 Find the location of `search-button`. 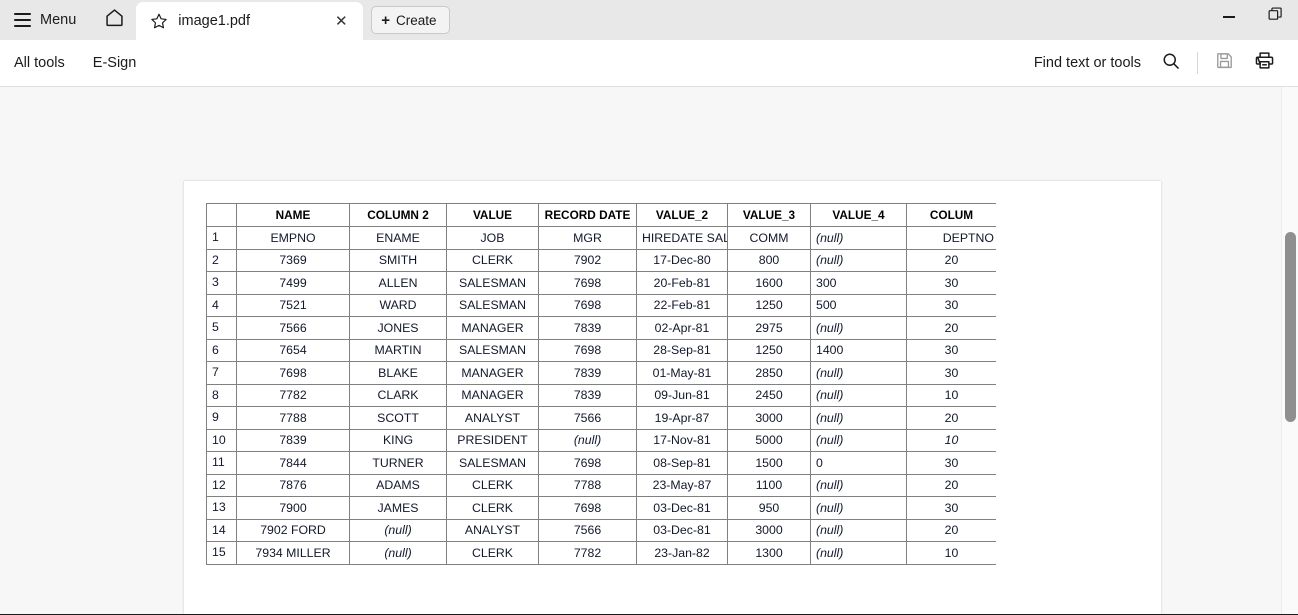

search-button is located at coordinates (1171, 63).